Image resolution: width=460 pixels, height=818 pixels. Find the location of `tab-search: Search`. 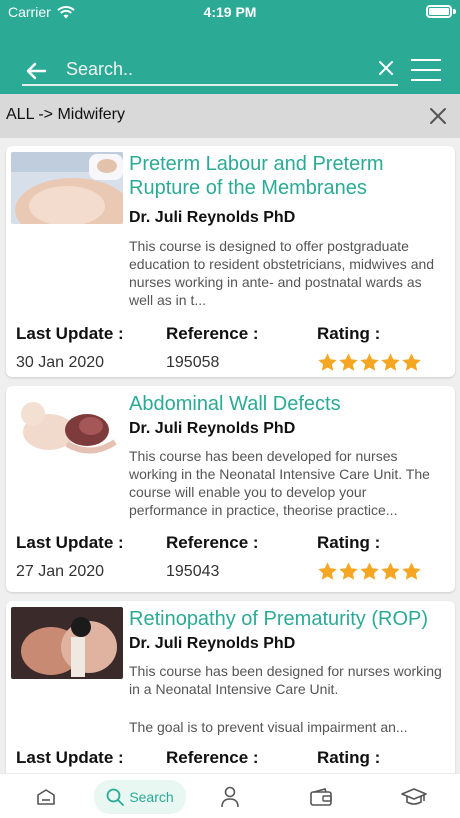

tab-search: Search is located at coordinates (140, 797).